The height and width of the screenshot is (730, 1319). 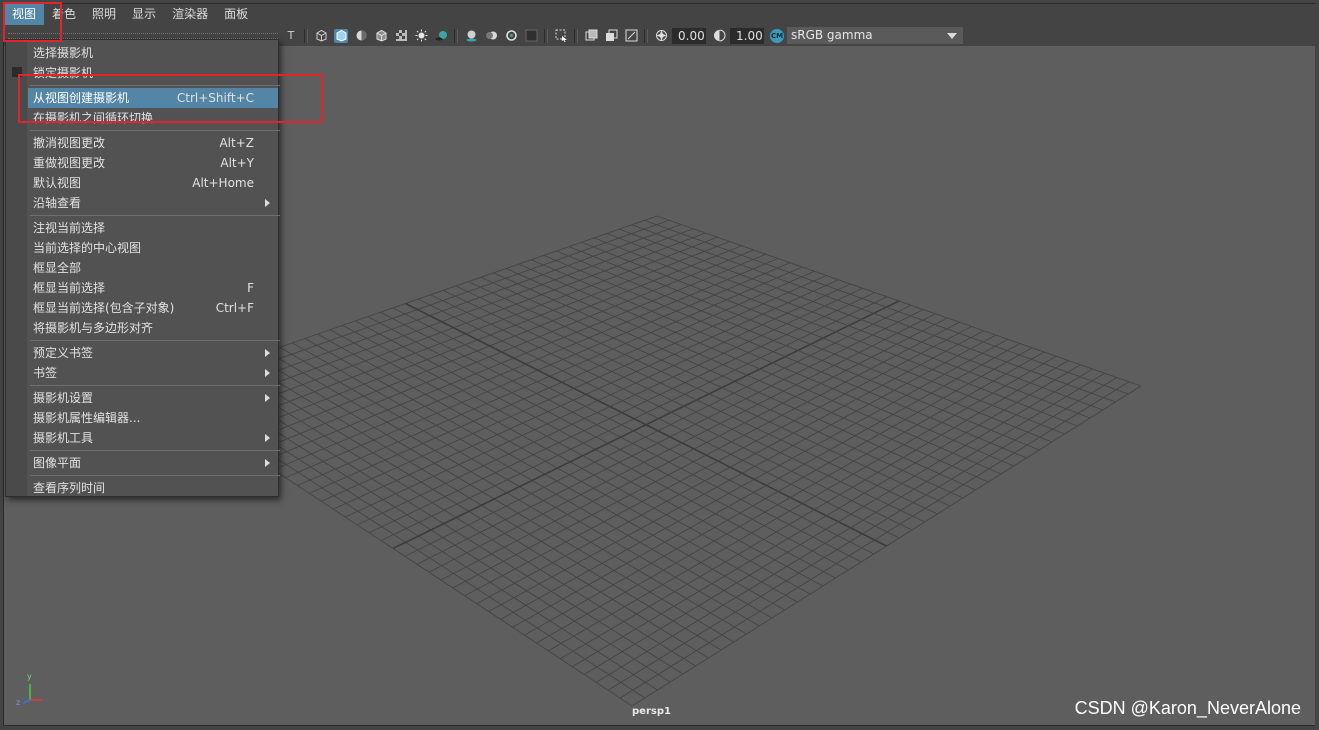 I want to click on menu-item-label: 框显当前选择, so click(x=69, y=288).